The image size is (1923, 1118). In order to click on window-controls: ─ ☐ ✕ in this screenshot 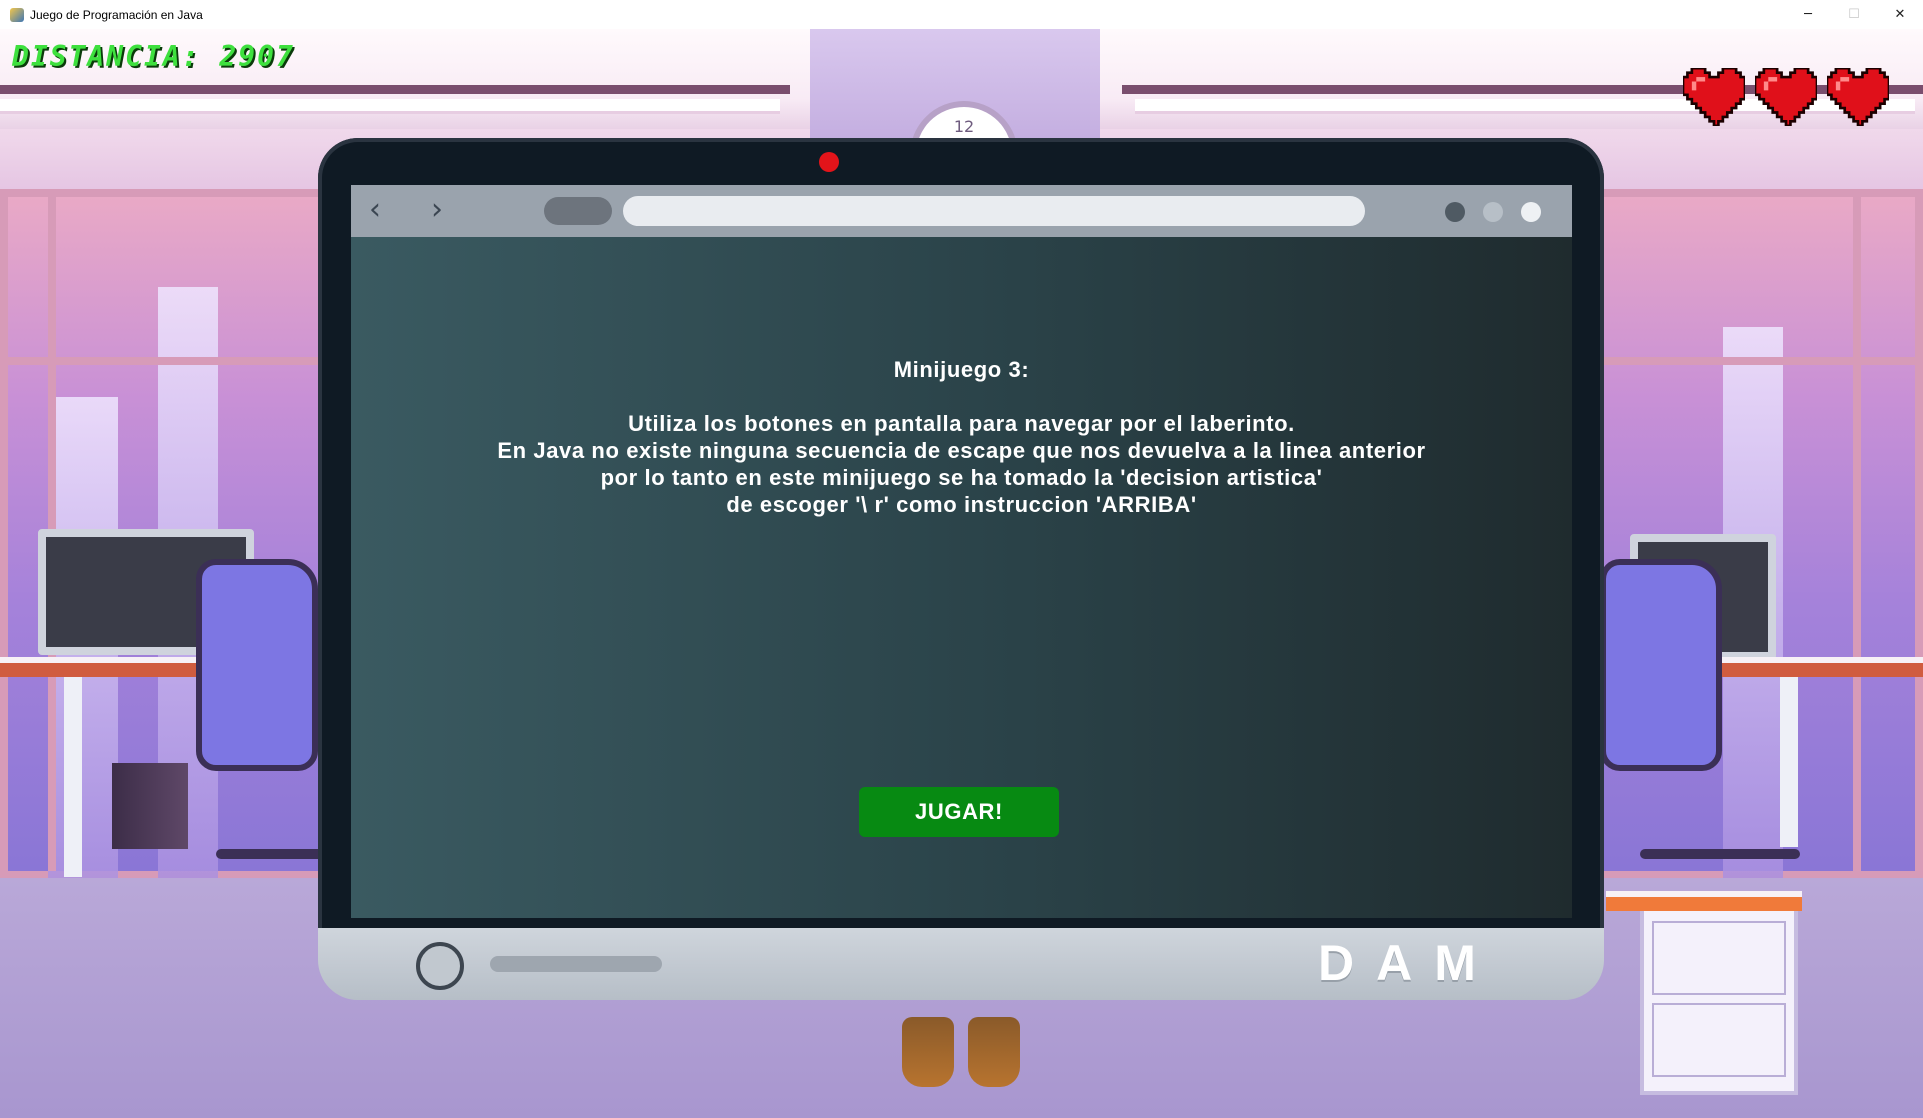, I will do `click(1854, 14)`.